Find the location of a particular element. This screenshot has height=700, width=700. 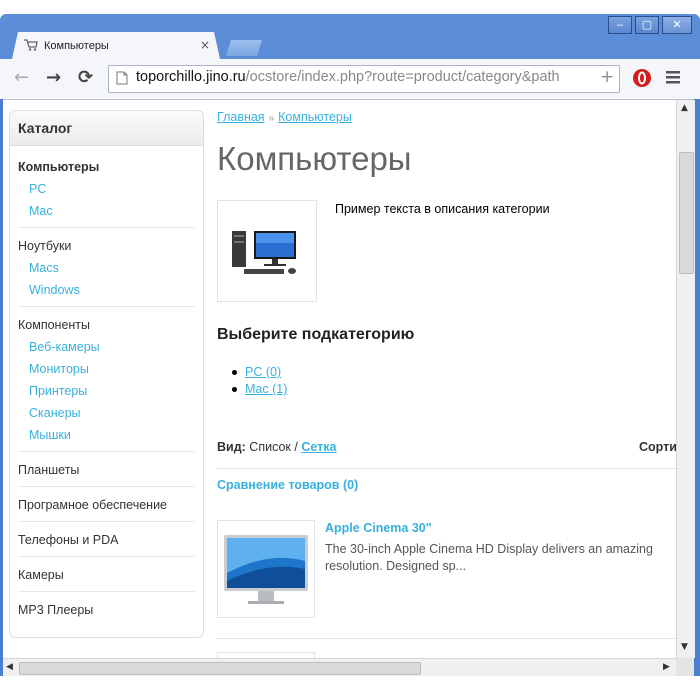

tab-close-icon: × is located at coordinates (205, 45).